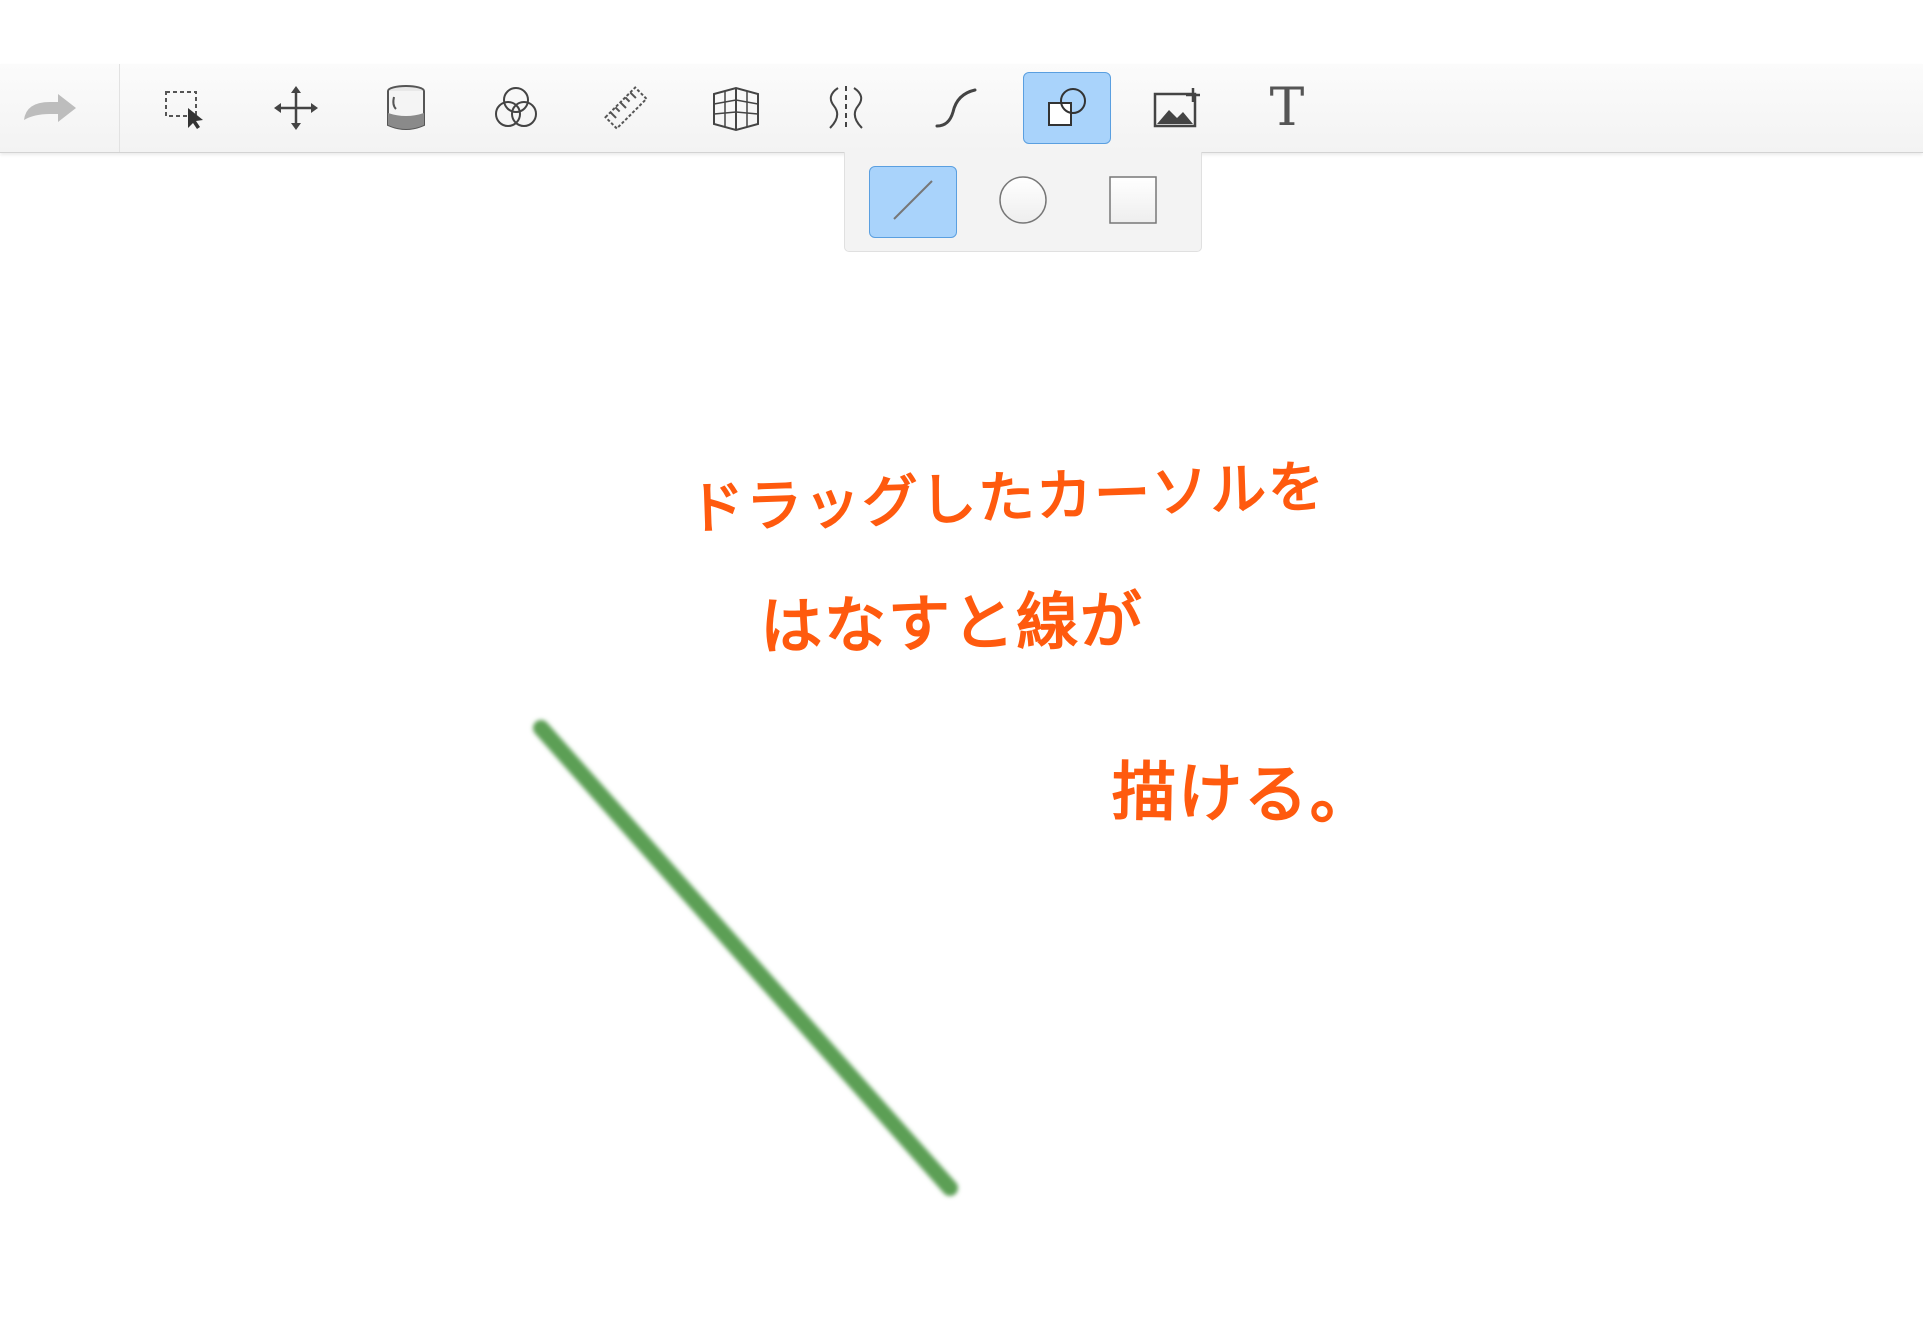  I want to click on toolbar-divider, so click(119, 108).